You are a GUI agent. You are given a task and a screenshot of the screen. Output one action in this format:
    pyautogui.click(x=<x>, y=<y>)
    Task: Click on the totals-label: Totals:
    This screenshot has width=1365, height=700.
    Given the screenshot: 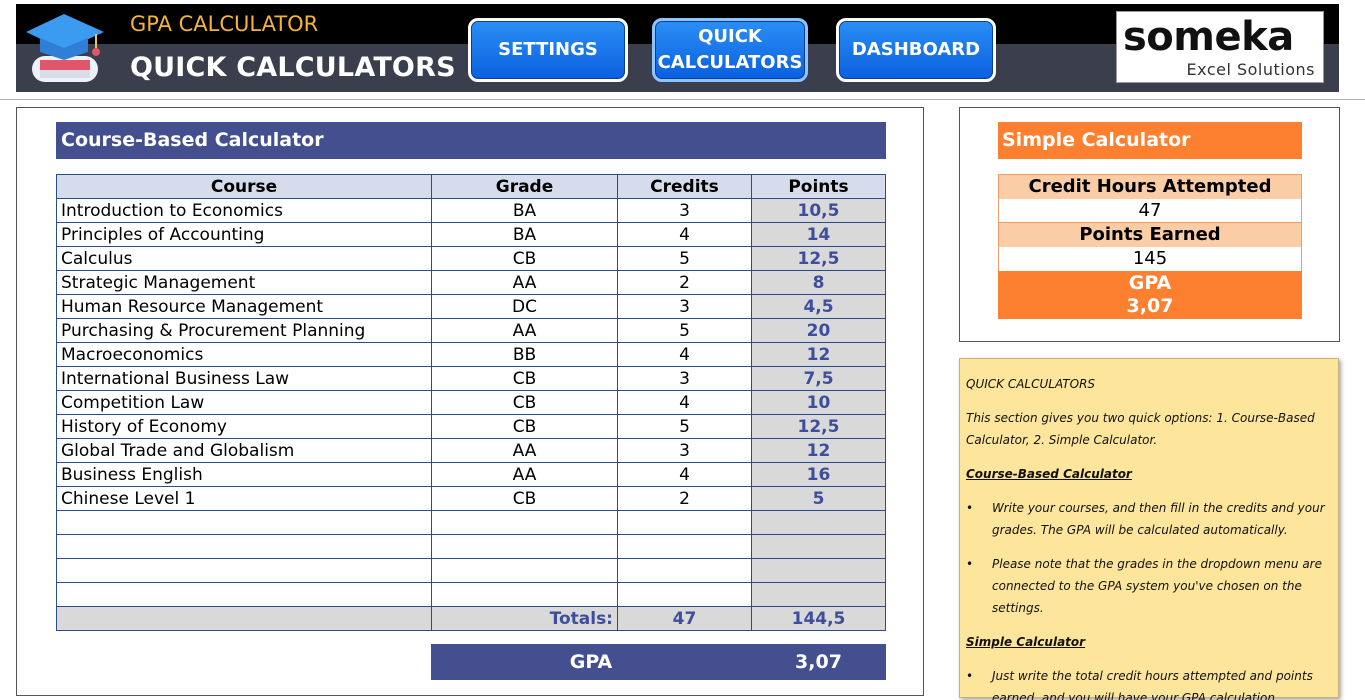 What is the action you would take?
    pyautogui.click(x=524, y=618)
    